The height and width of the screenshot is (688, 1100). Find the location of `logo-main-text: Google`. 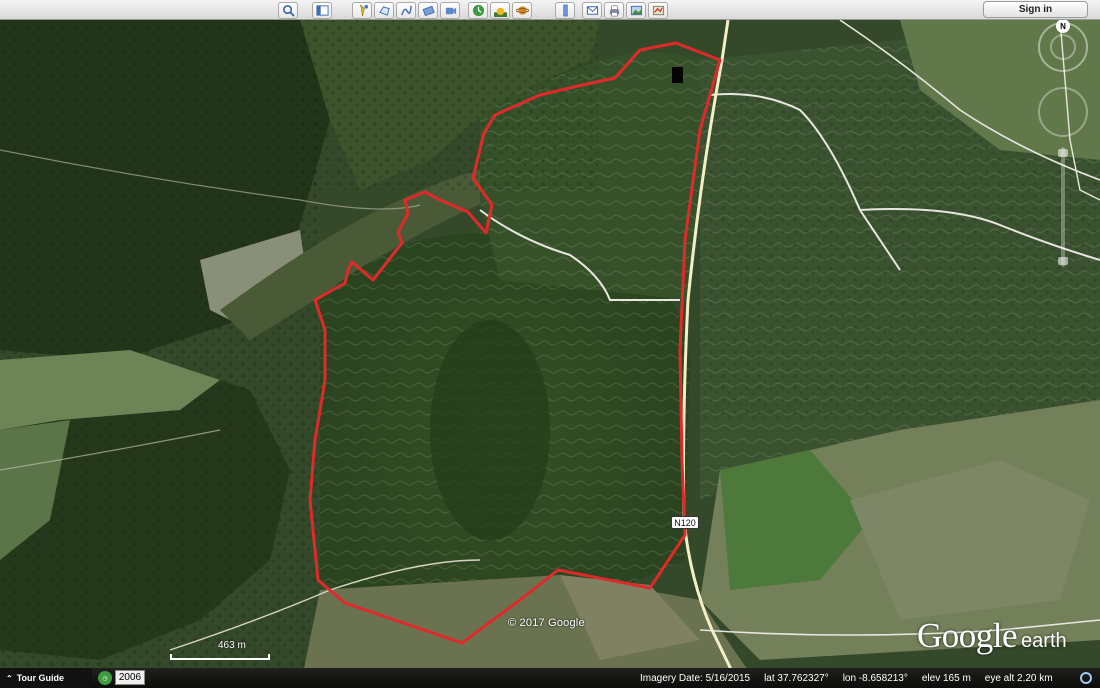

logo-main-text: Google is located at coordinates (967, 635).